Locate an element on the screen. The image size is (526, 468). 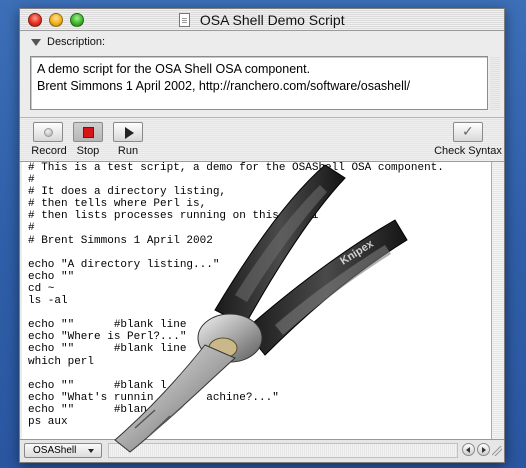
script-line: # then tells where Perl is, is located at coordinates (117, 204).